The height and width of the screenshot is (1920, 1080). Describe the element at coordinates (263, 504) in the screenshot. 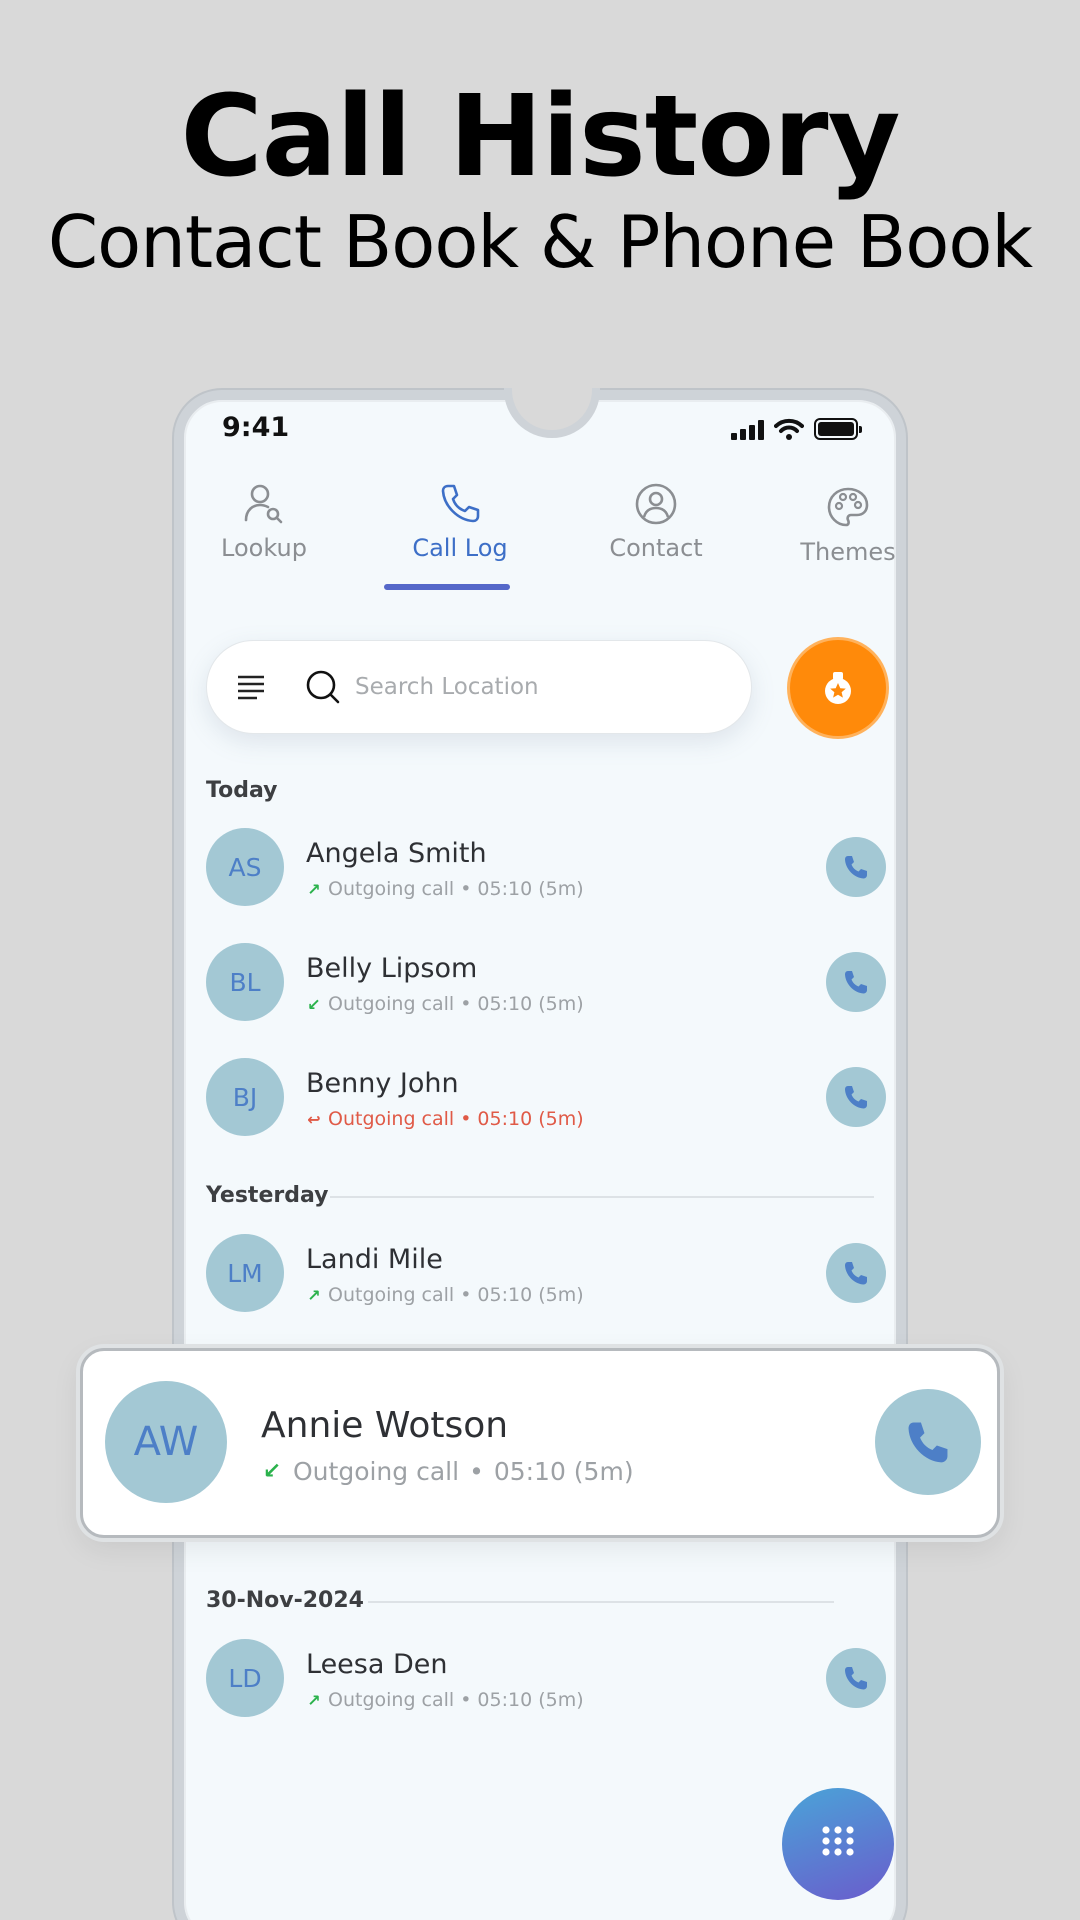

I see `person-search-icon` at that location.